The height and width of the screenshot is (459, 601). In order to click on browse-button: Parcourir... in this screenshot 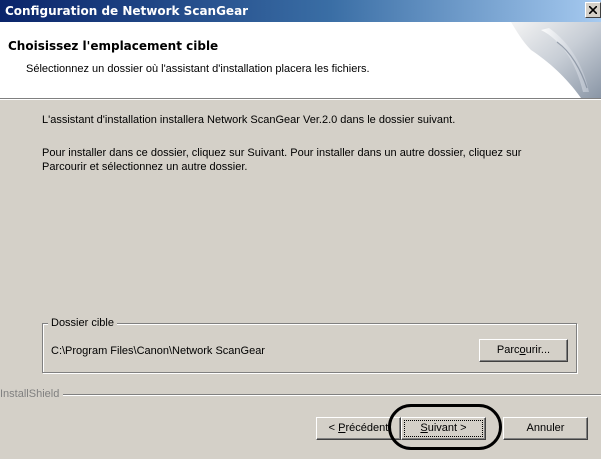, I will do `click(523, 350)`.